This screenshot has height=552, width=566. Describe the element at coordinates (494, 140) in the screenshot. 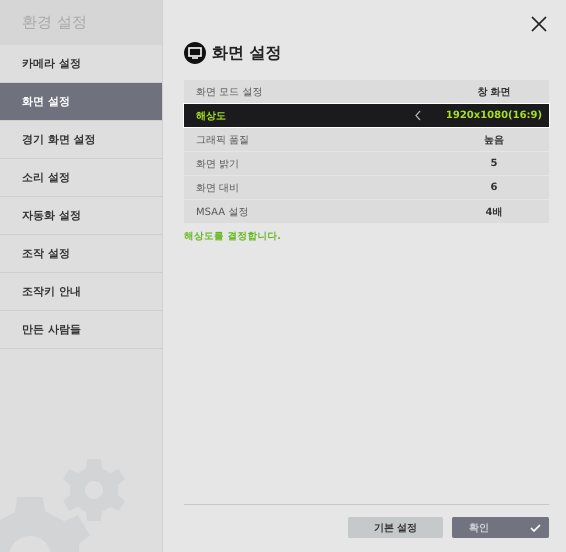

I see `setting-value: 높음` at that location.